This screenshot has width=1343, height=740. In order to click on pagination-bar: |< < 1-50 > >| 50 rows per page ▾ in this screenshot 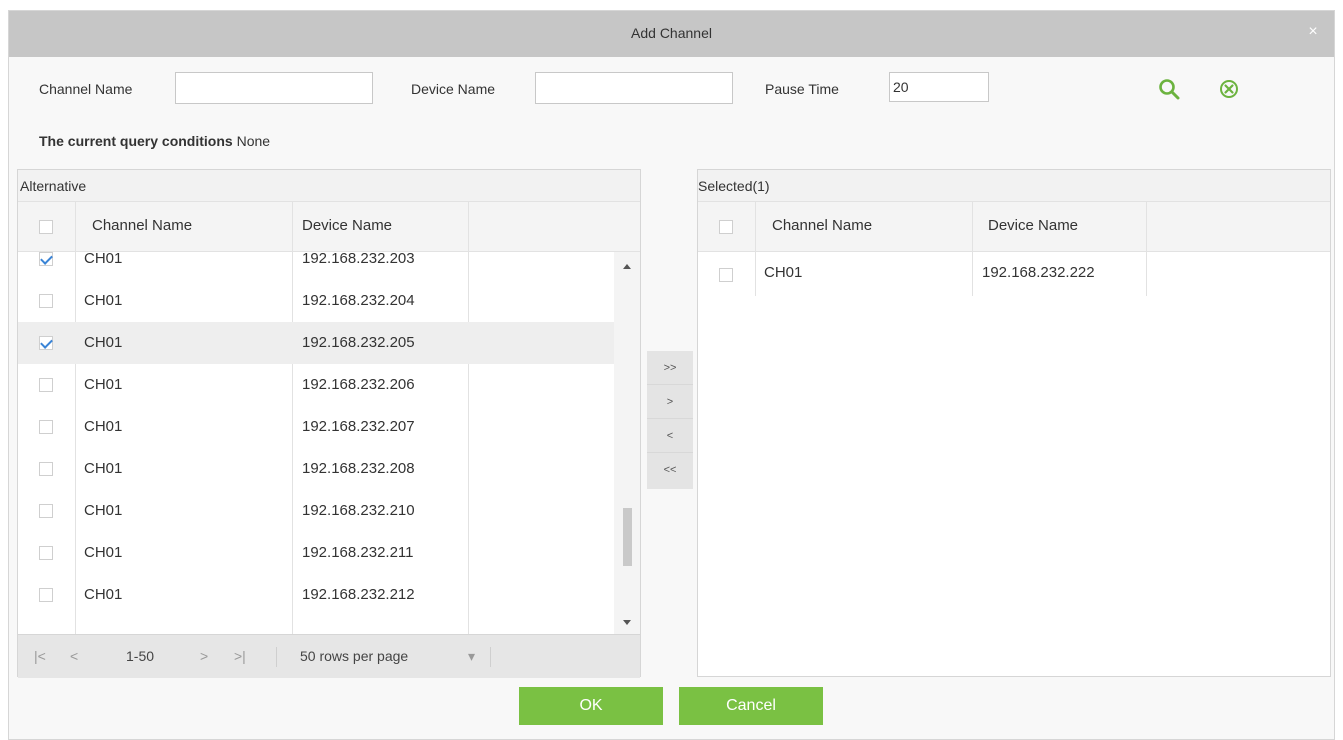, I will do `click(329, 656)`.